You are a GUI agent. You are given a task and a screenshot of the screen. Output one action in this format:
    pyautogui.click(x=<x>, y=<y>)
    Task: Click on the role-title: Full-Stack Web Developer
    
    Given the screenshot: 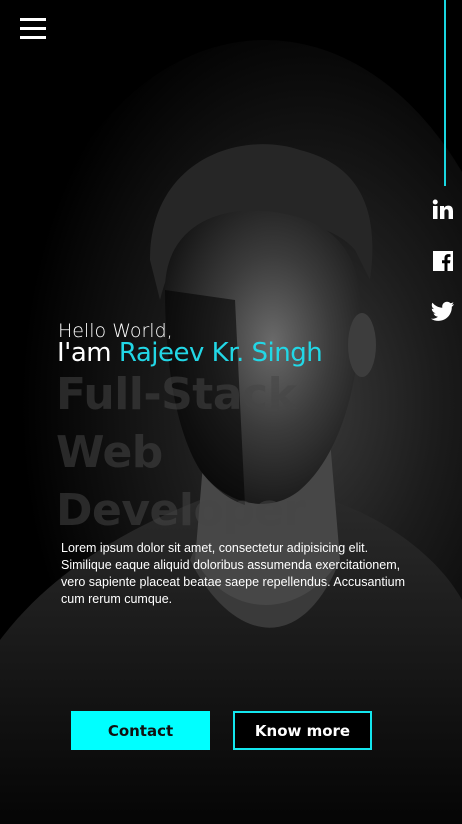 What is the action you would take?
    pyautogui.click(x=180, y=452)
    